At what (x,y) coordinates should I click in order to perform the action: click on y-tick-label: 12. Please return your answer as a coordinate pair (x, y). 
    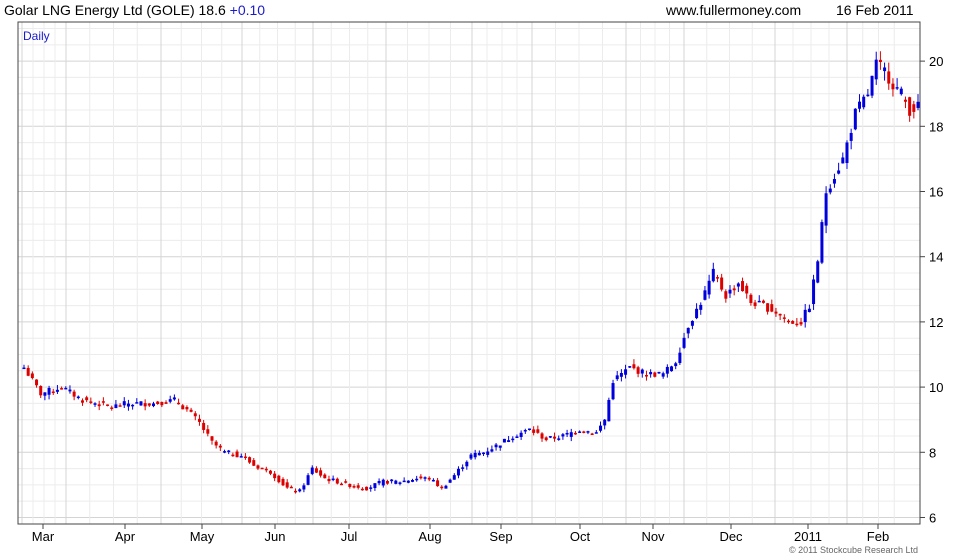
    Looking at the image, I should click on (936, 322).